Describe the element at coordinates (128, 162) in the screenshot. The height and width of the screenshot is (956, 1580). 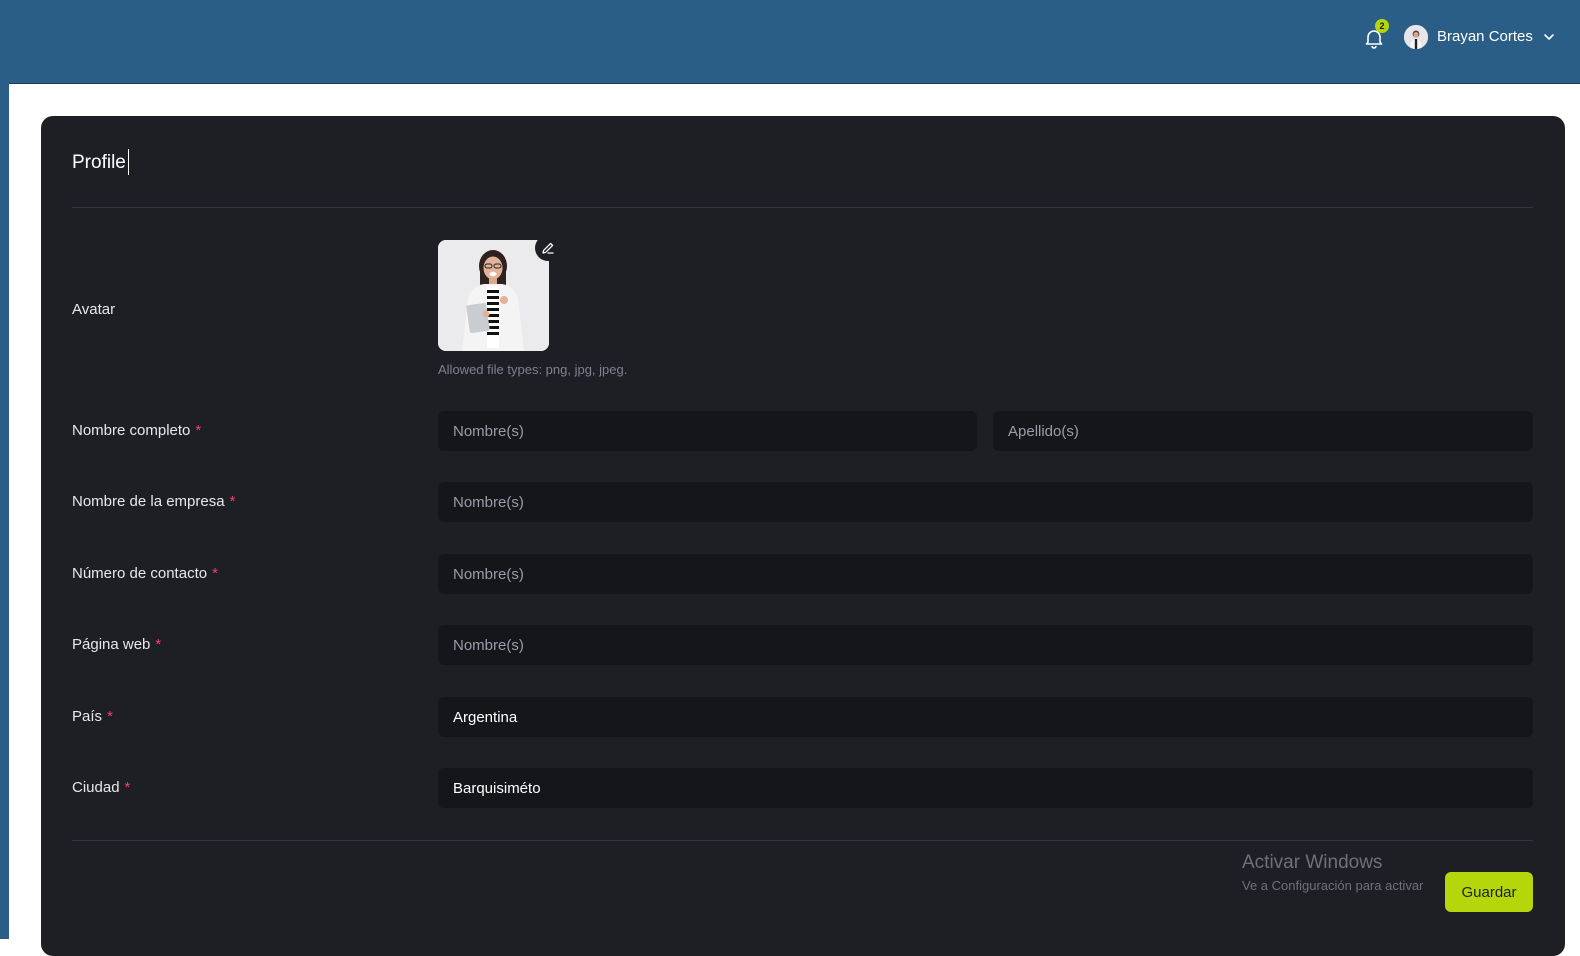
I see `text-cursor` at that location.